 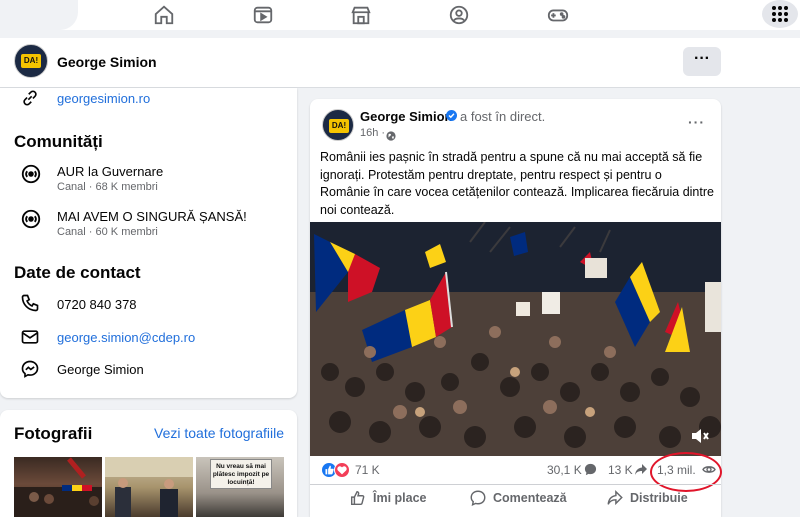 What do you see at coordinates (400, 15) in the screenshot?
I see `top-navigation-bar` at bounding box center [400, 15].